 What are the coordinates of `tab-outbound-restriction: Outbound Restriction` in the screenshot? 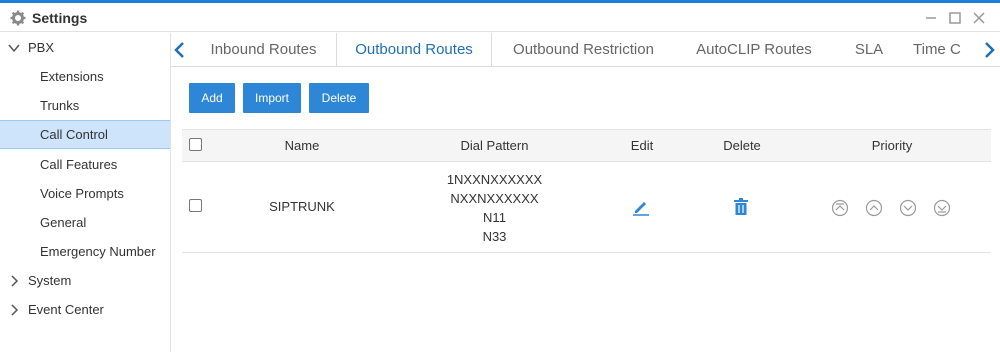 It's located at (583, 49).